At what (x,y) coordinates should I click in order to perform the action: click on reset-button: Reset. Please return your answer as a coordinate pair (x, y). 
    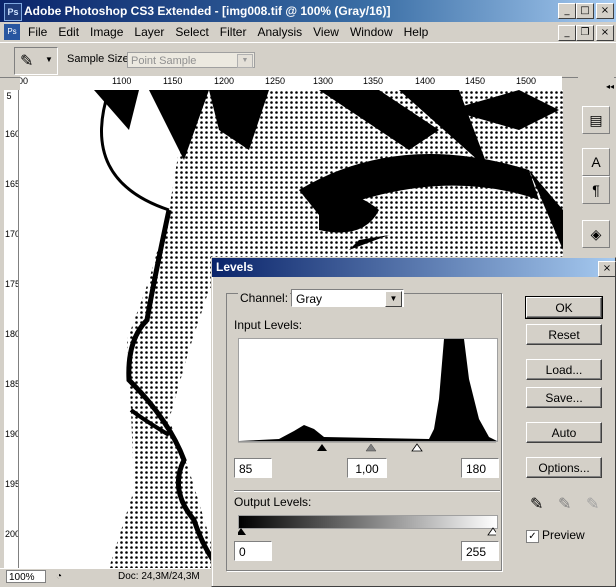
    Looking at the image, I should click on (564, 334).